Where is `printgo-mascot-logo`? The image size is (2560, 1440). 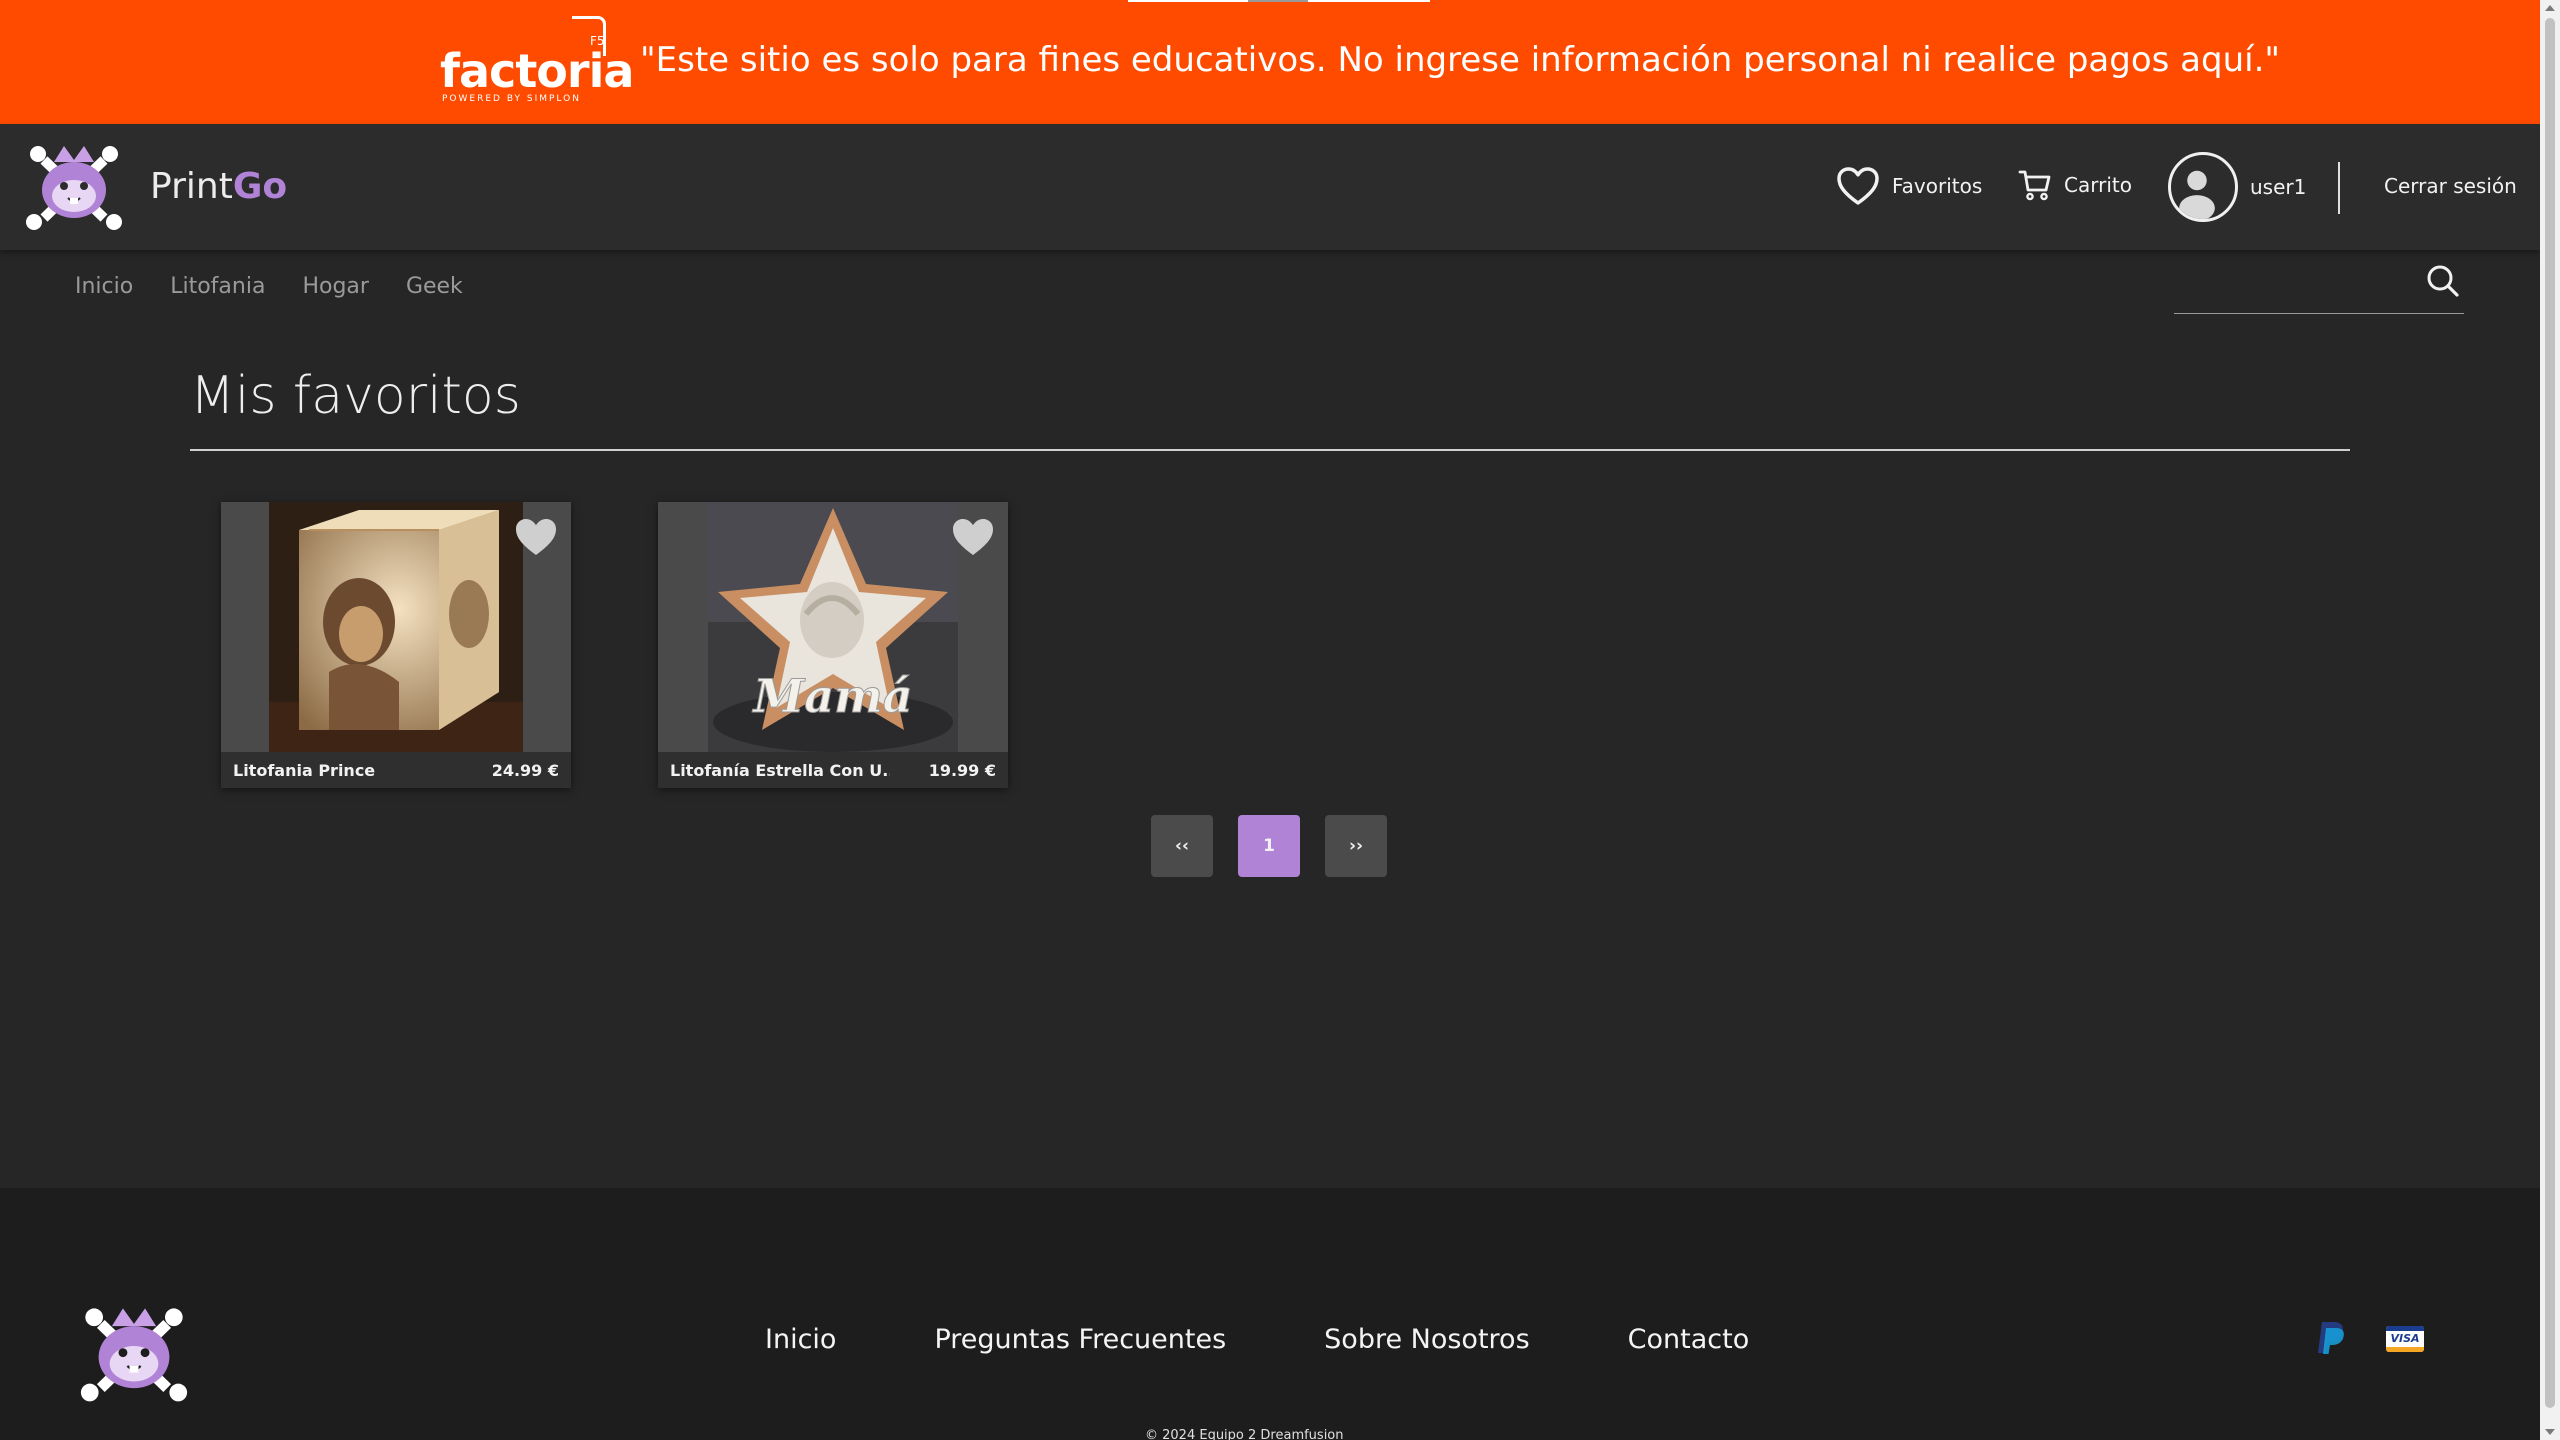 printgo-mascot-logo is located at coordinates (74, 189).